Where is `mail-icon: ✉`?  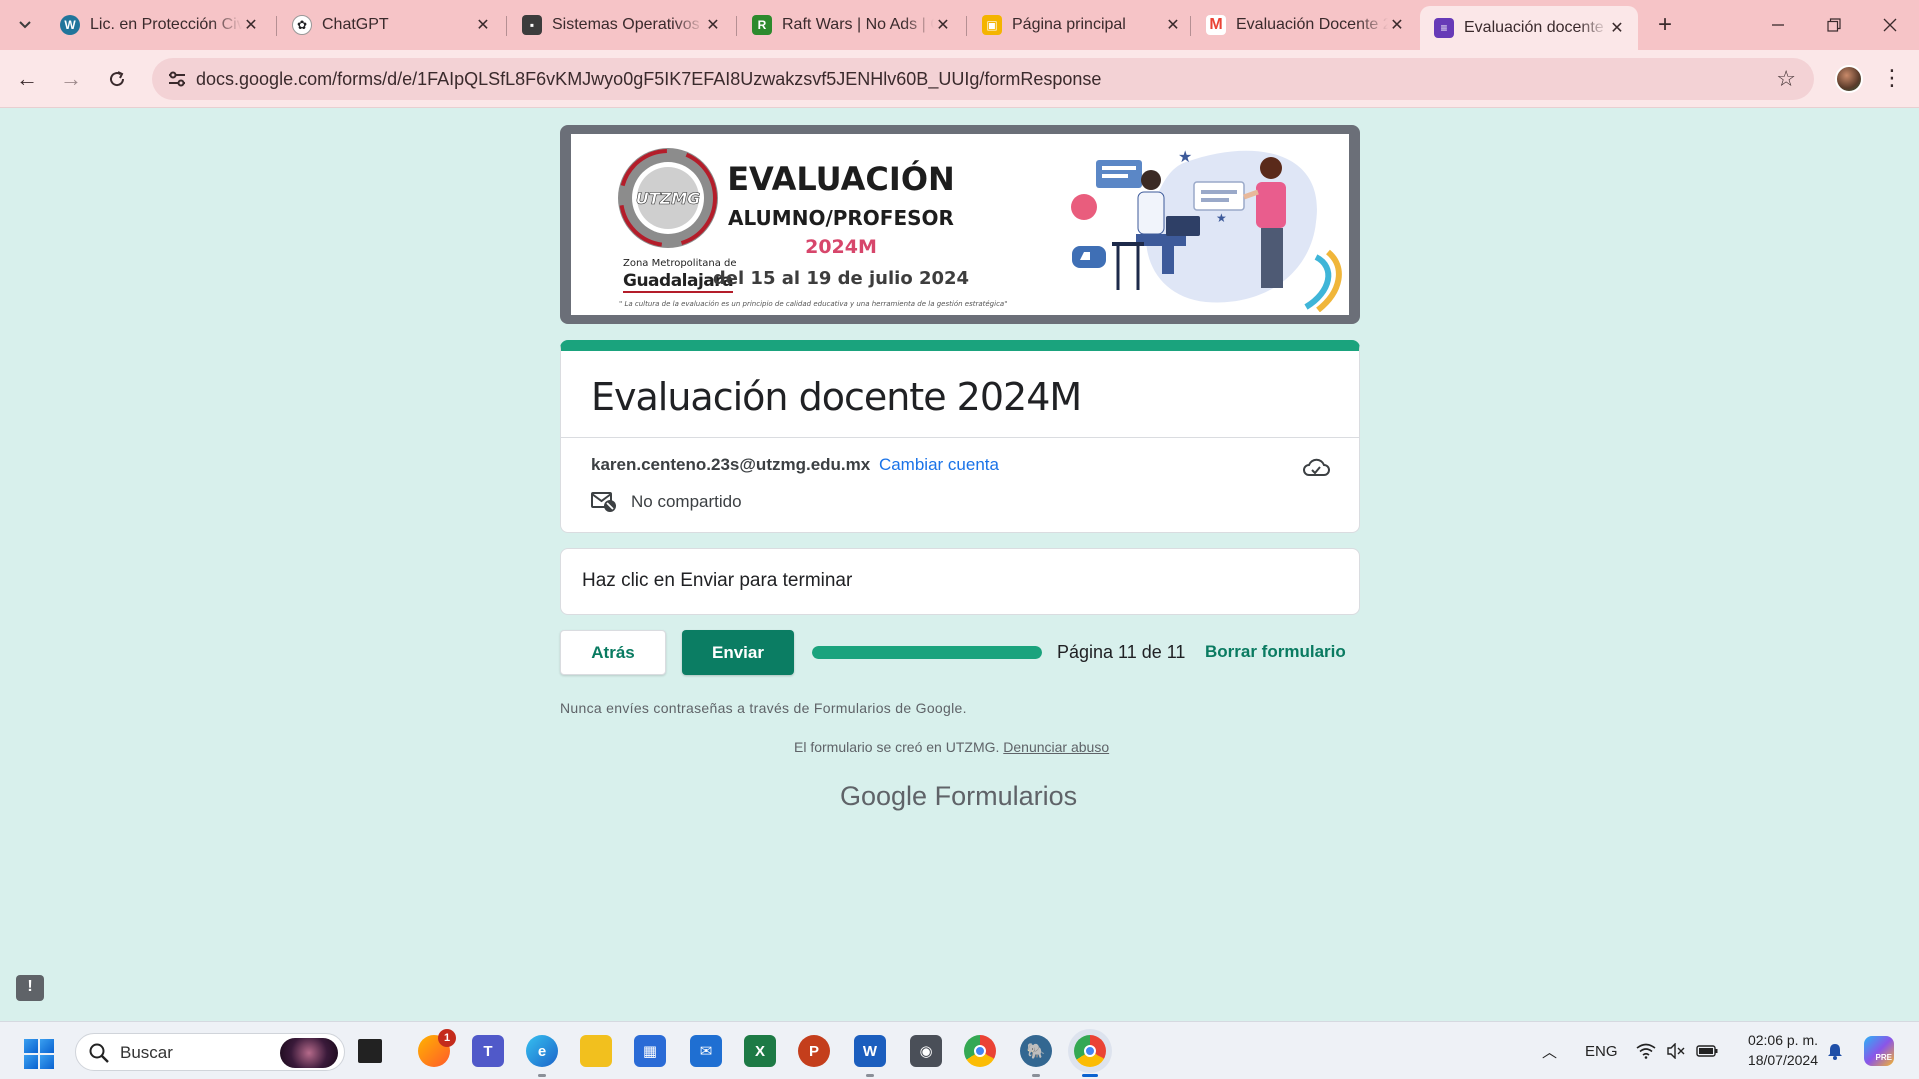 mail-icon: ✉ is located at coordinates (706, 1051).